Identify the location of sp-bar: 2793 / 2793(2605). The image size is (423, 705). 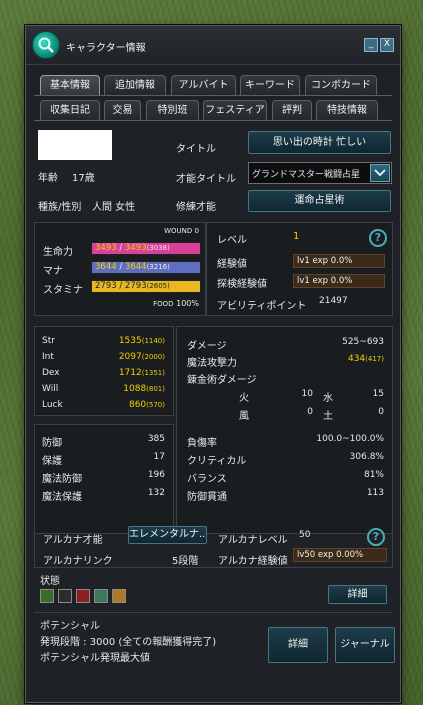
(146, 286).